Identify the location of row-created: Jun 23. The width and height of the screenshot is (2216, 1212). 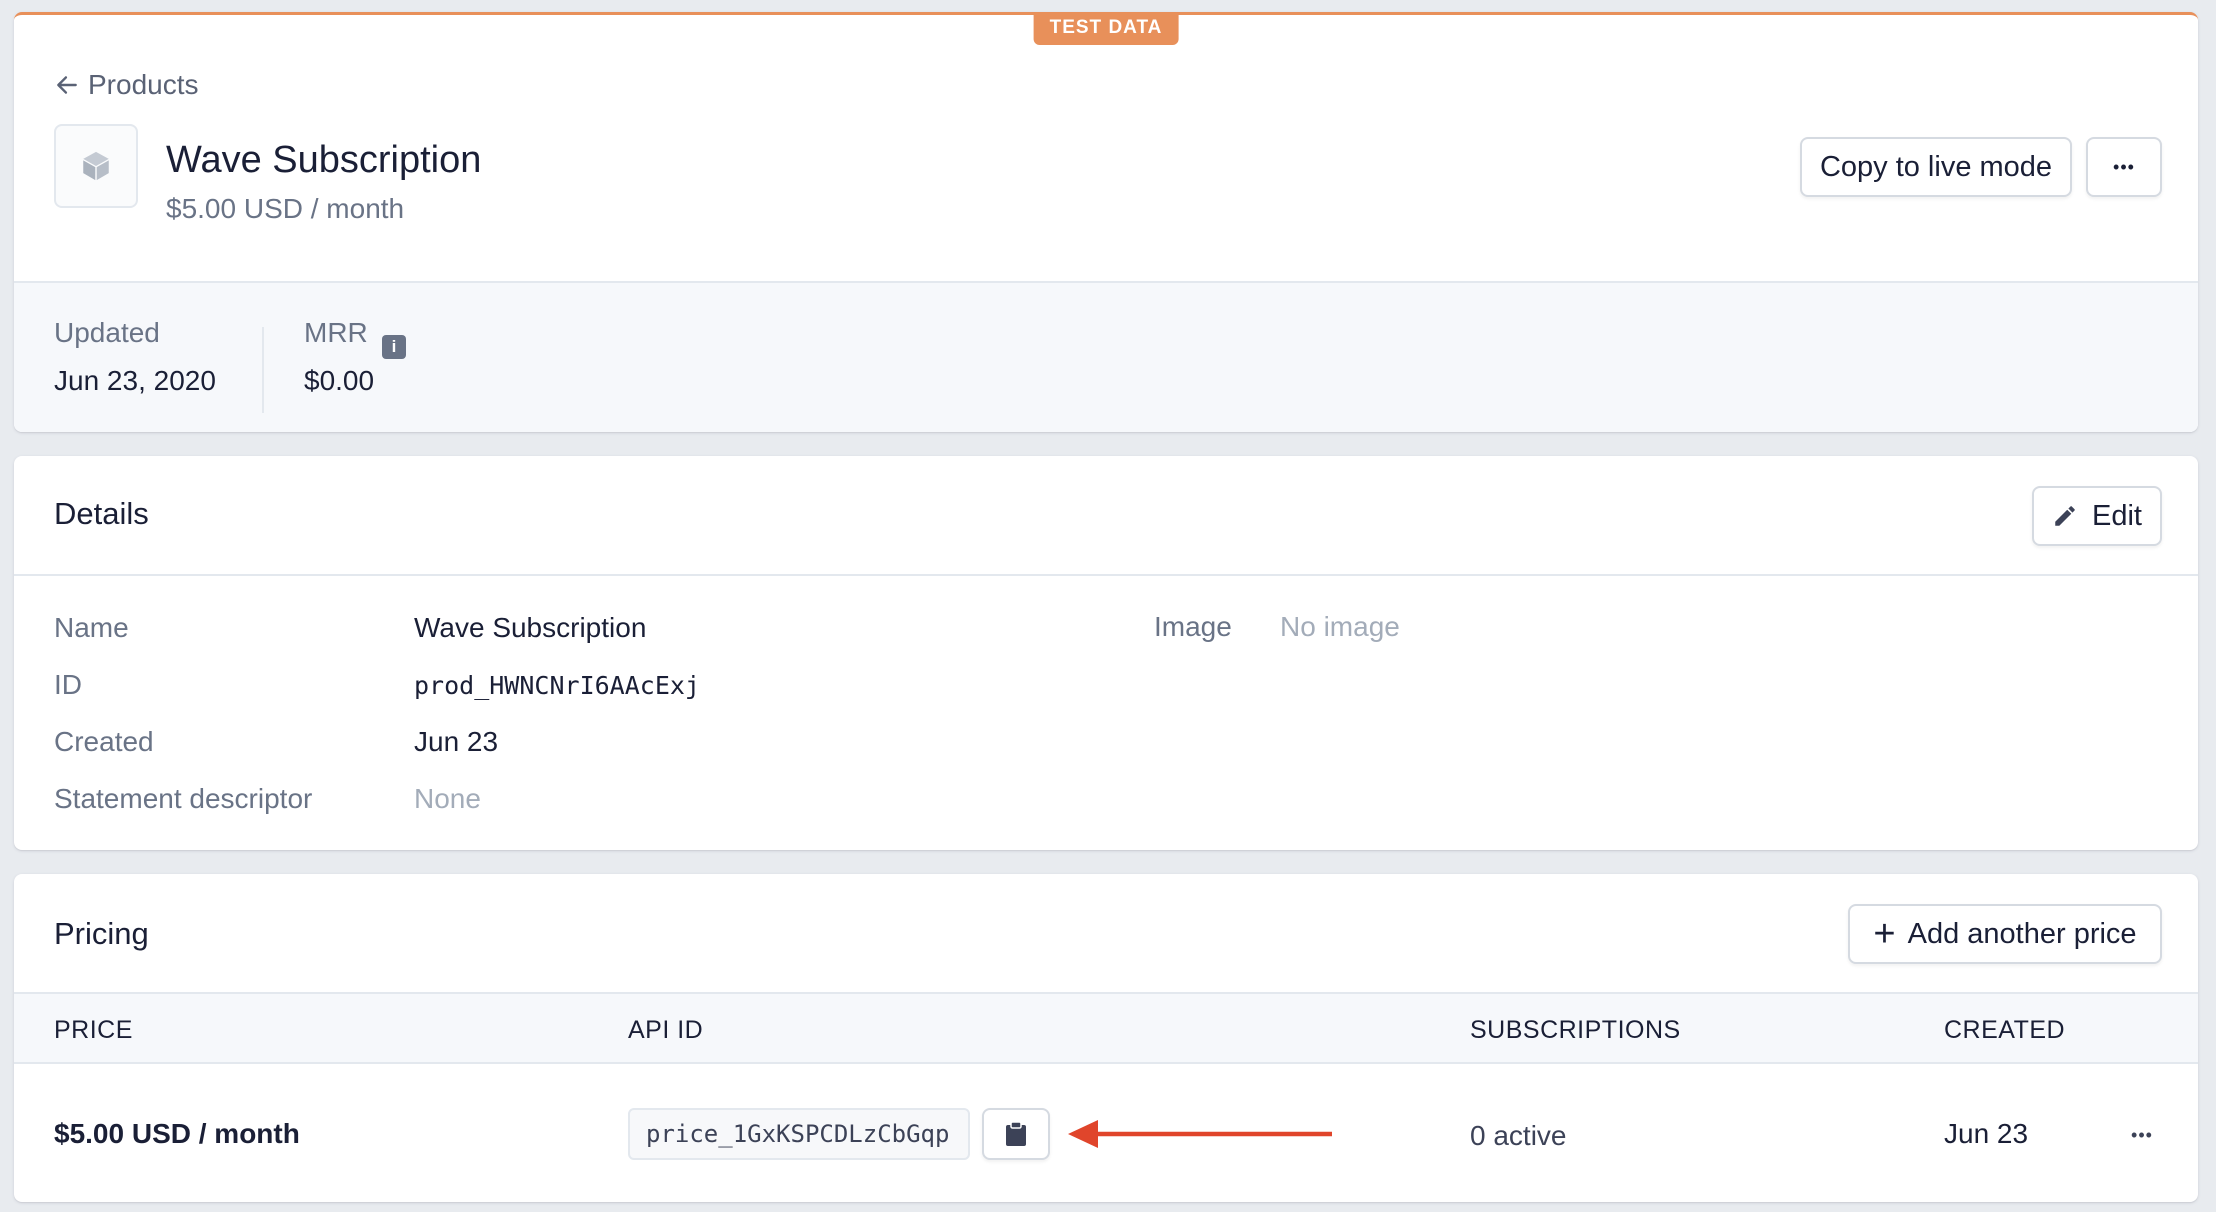
(1986, 1133).